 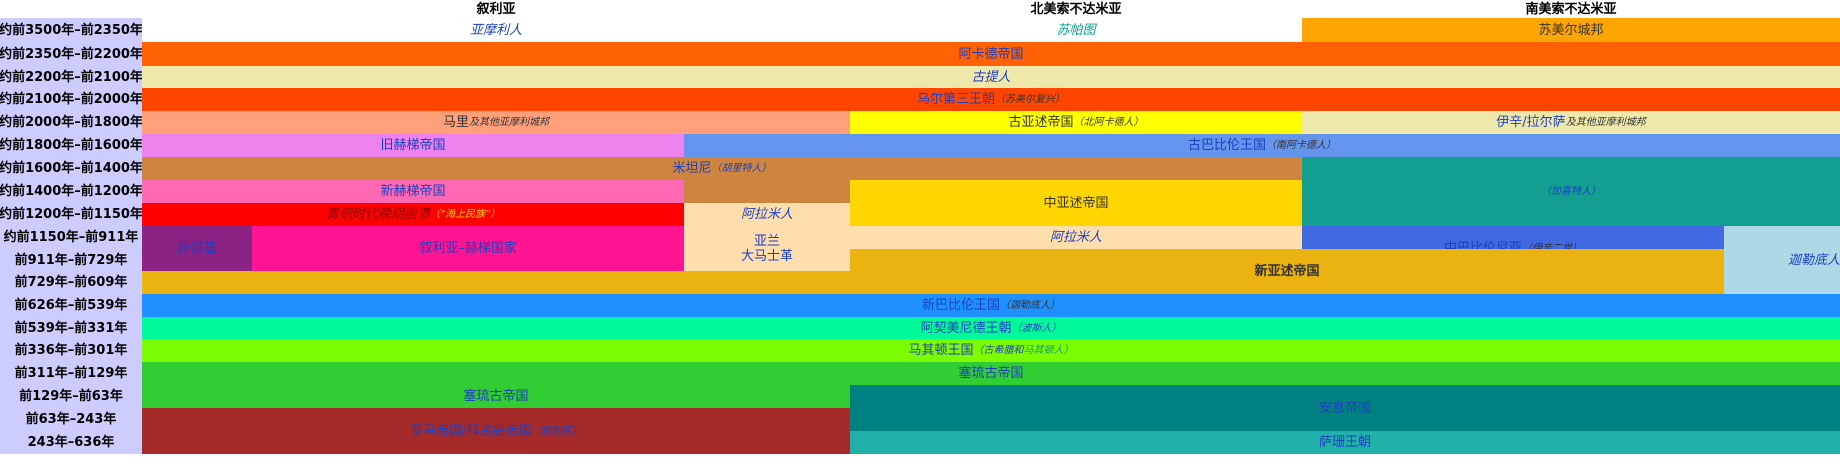 What do you see at coordinates (1571, 30) in the screenshot?
I see `sumer-cell: 苏美尔城邦` at bounding box center [1571, 30].